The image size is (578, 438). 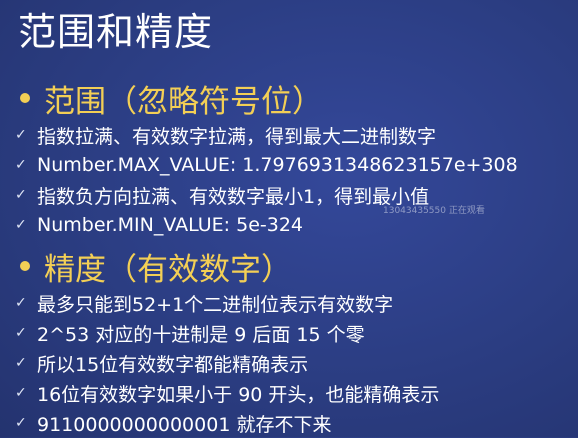 What do you see at coordinates (215, 304) in the screenshot?
I see `list-item-text: 最多只能到52+1个二进制位表示有效数字` at bounding box center [215, 304].